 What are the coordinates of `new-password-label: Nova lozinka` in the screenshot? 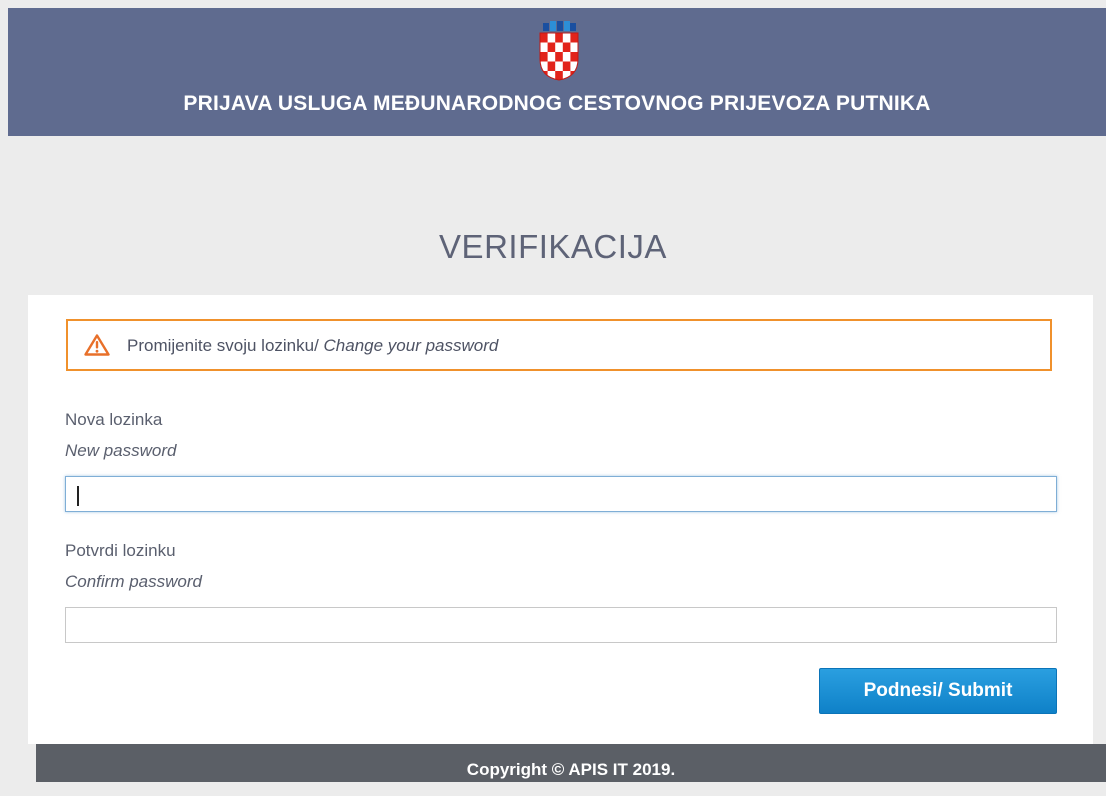 It's located at (114, 419).